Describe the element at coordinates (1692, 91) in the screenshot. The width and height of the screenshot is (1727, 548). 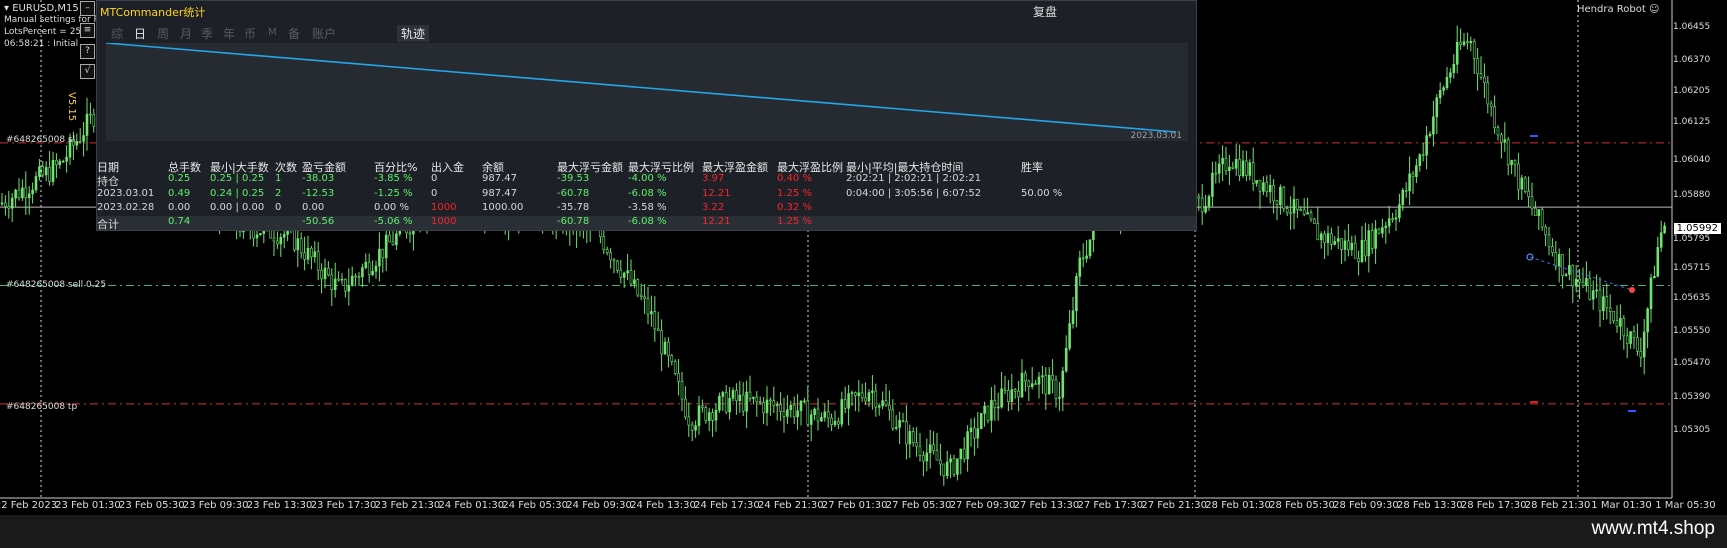
I see `price-tick: 1.06205` at that location.